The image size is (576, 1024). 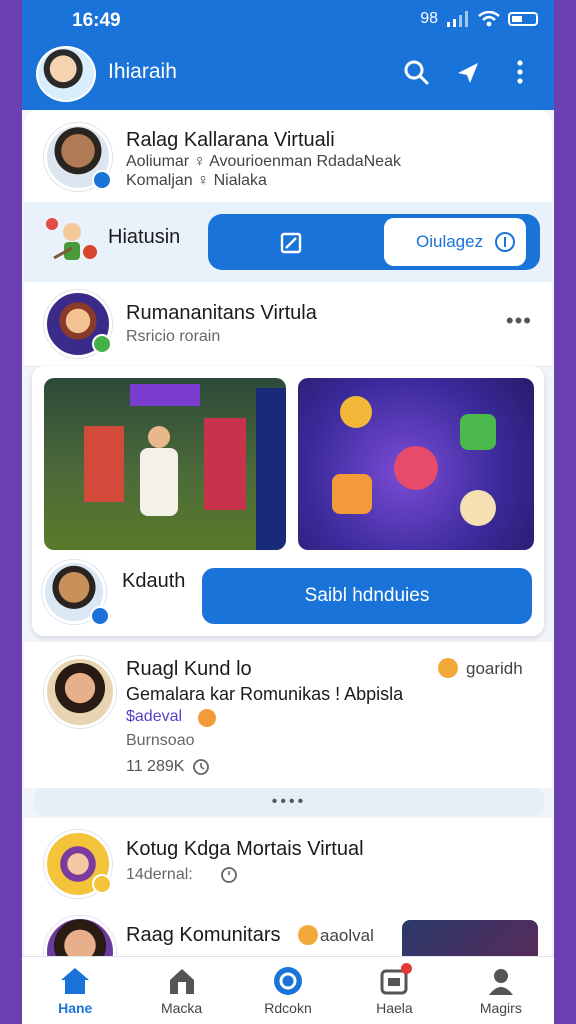 I want to click on bottom-nav: Hane Macka Rdcokn Haela Magirs, so click(x=288, y=990).